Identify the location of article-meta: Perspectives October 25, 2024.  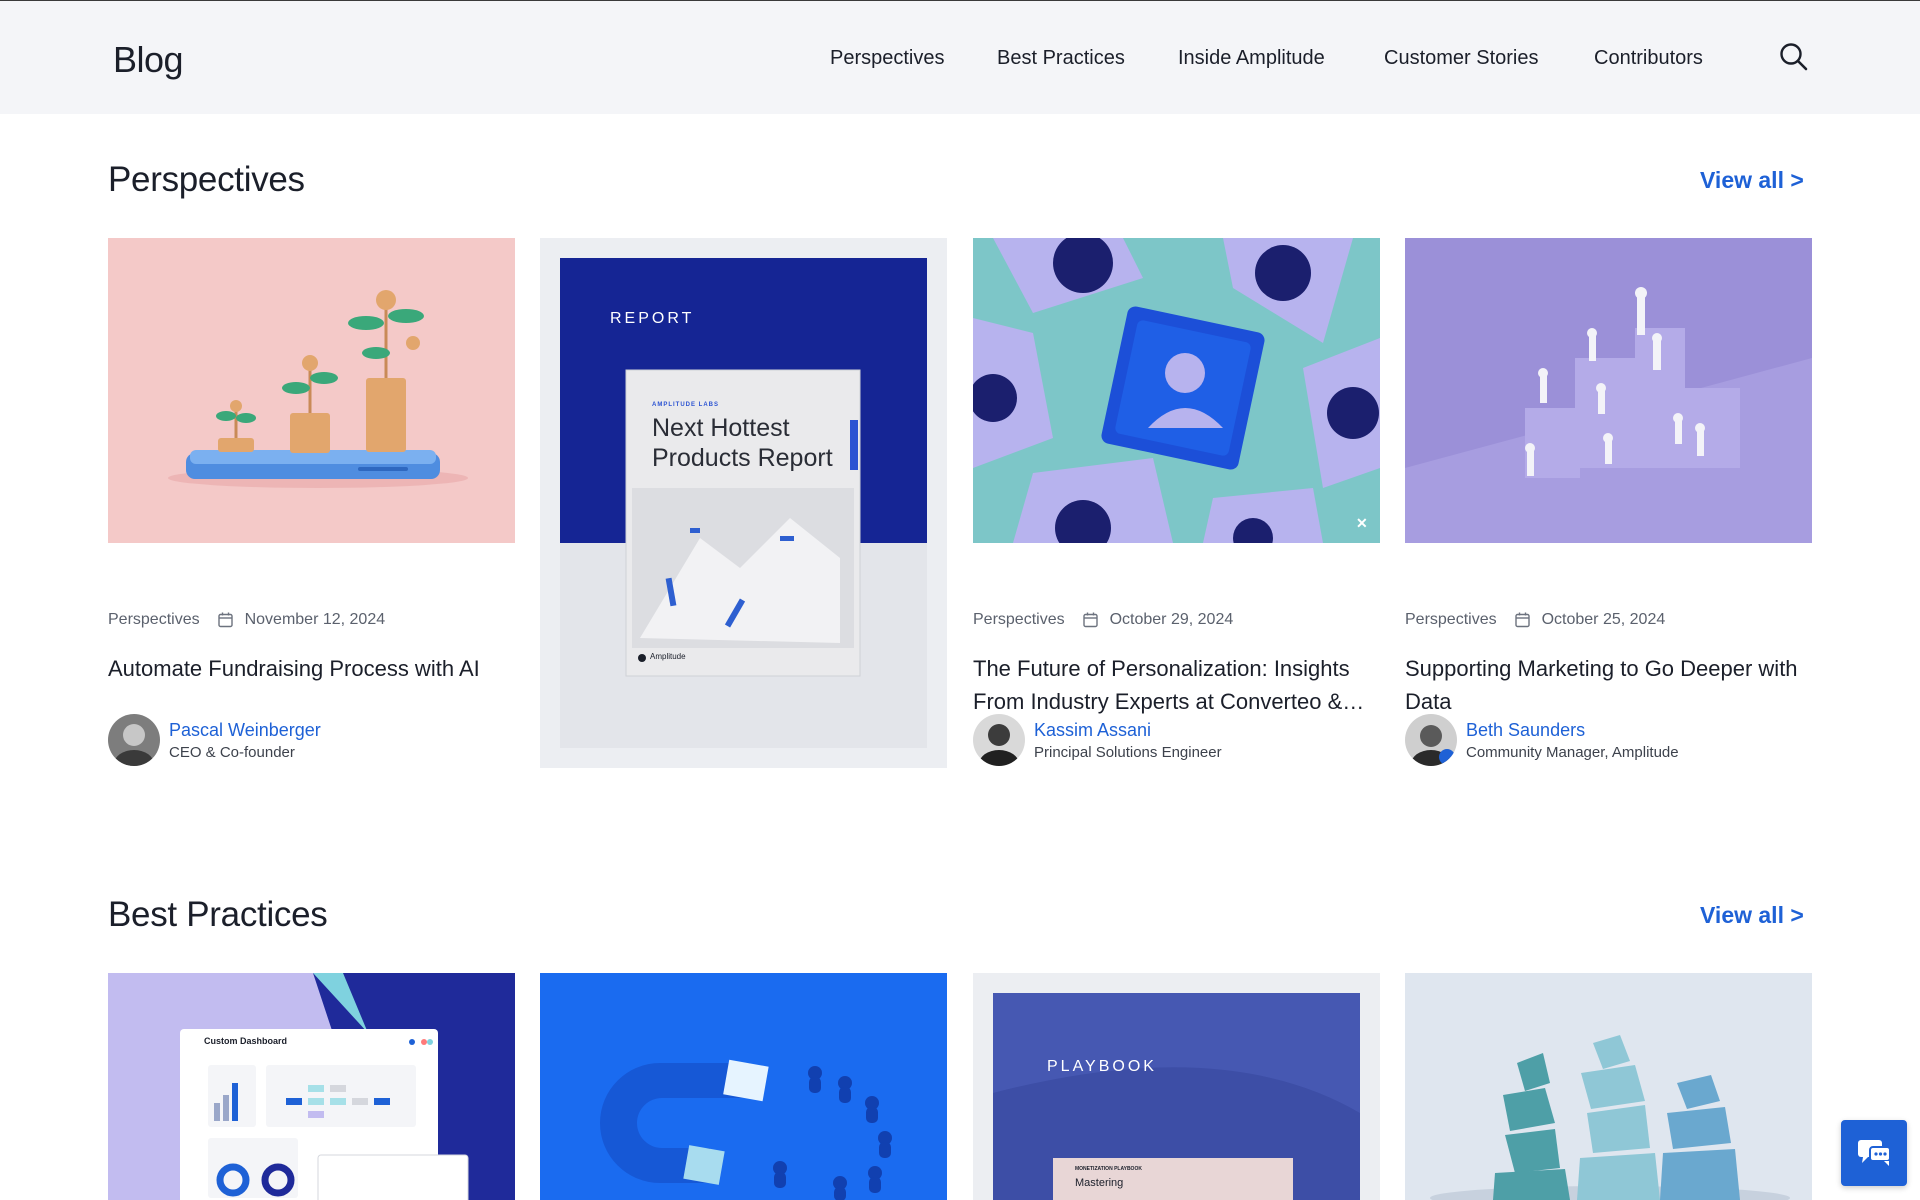
(1535, 620).